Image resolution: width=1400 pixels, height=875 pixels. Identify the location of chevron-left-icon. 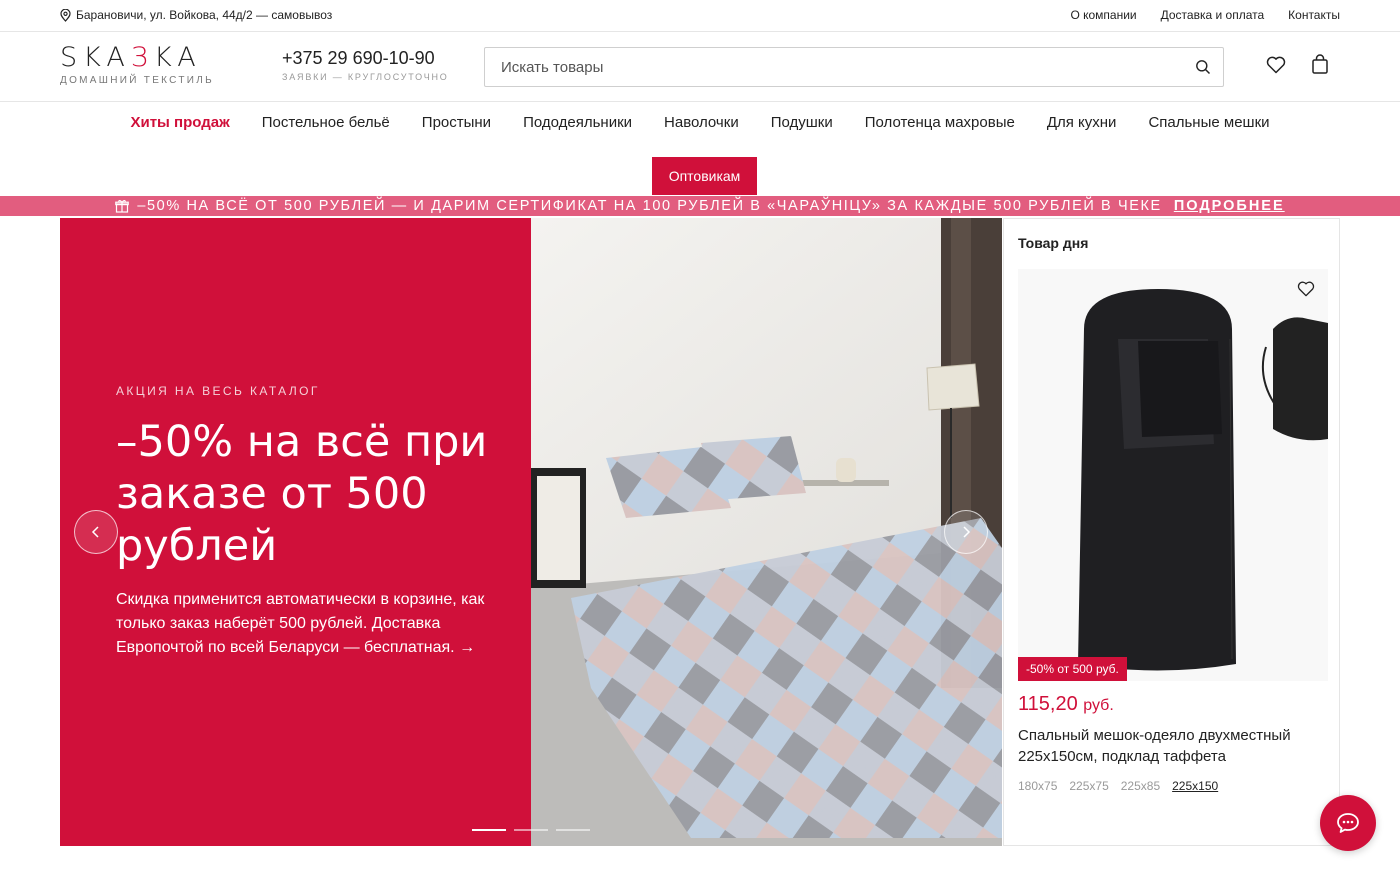
(95, 532).